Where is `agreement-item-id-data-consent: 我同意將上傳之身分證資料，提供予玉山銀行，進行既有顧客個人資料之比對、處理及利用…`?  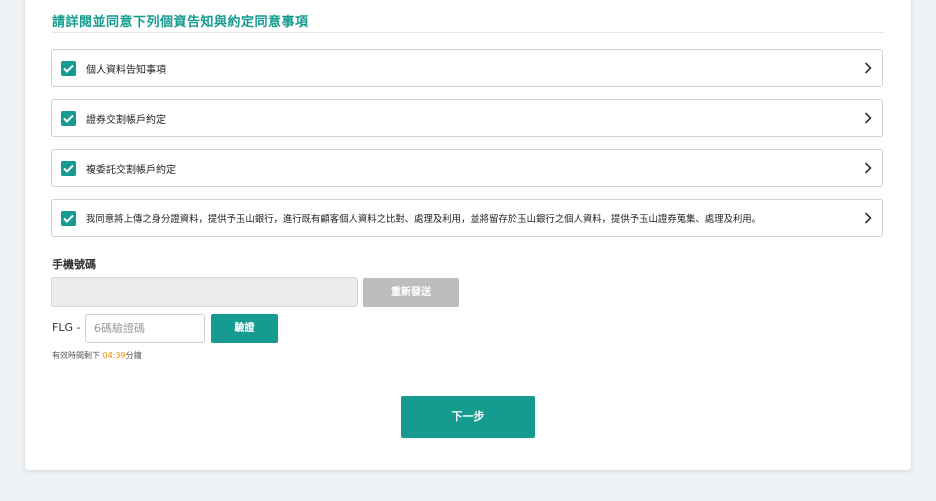
agreement-item-id-data-consent: 我同意將上傳之身分證資料，提供予玉山銀行，進行既有顧客個人資料之比對、處理及利用… is located at coordinates (467, 218).